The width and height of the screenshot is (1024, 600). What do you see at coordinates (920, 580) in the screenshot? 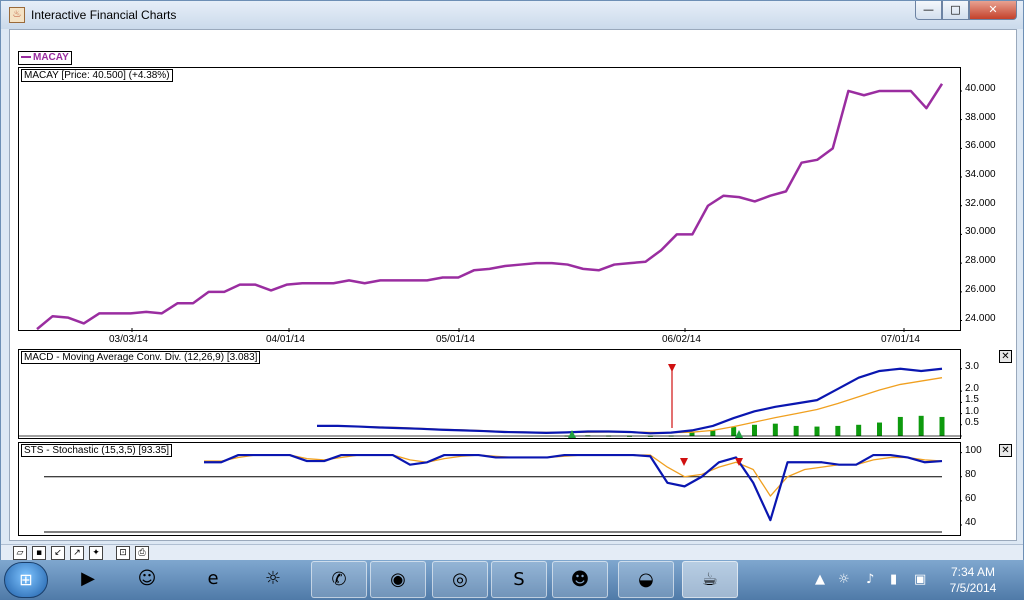
I see `power-icon: ▣` at bounding box center [920, 580].